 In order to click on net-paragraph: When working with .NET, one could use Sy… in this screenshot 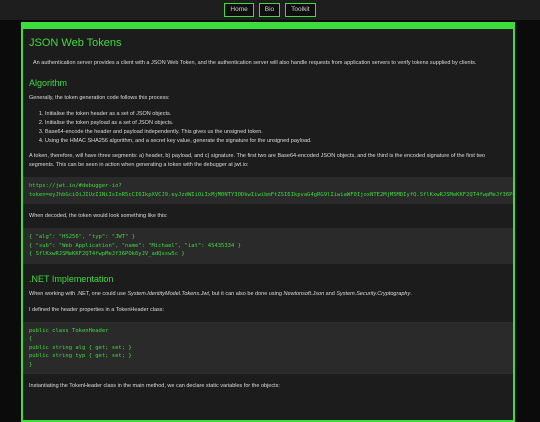, I will do `click(268, 294)`.